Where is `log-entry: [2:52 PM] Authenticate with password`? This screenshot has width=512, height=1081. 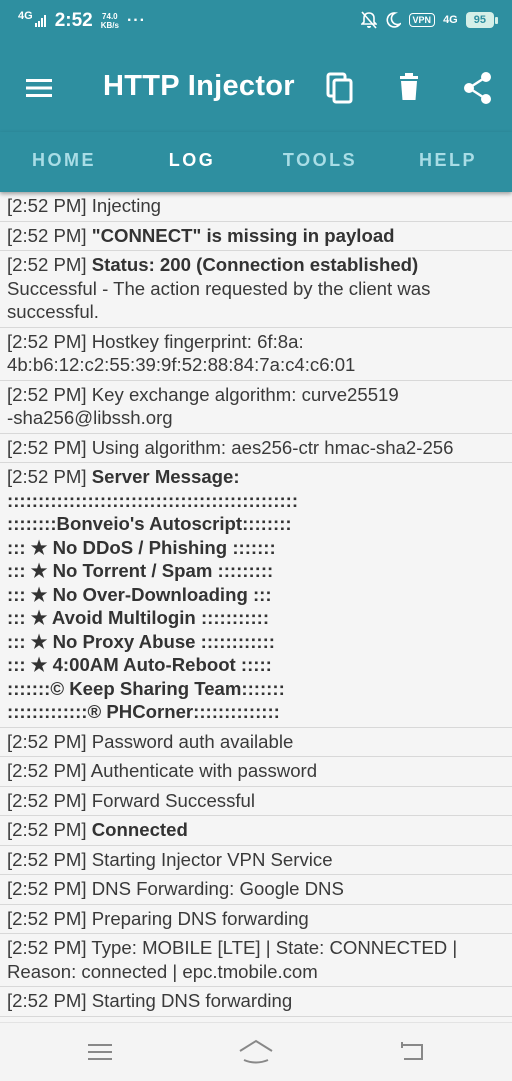
log-entry: [2:52 PM] Authenticate with password is located at coordinates (256, 772).